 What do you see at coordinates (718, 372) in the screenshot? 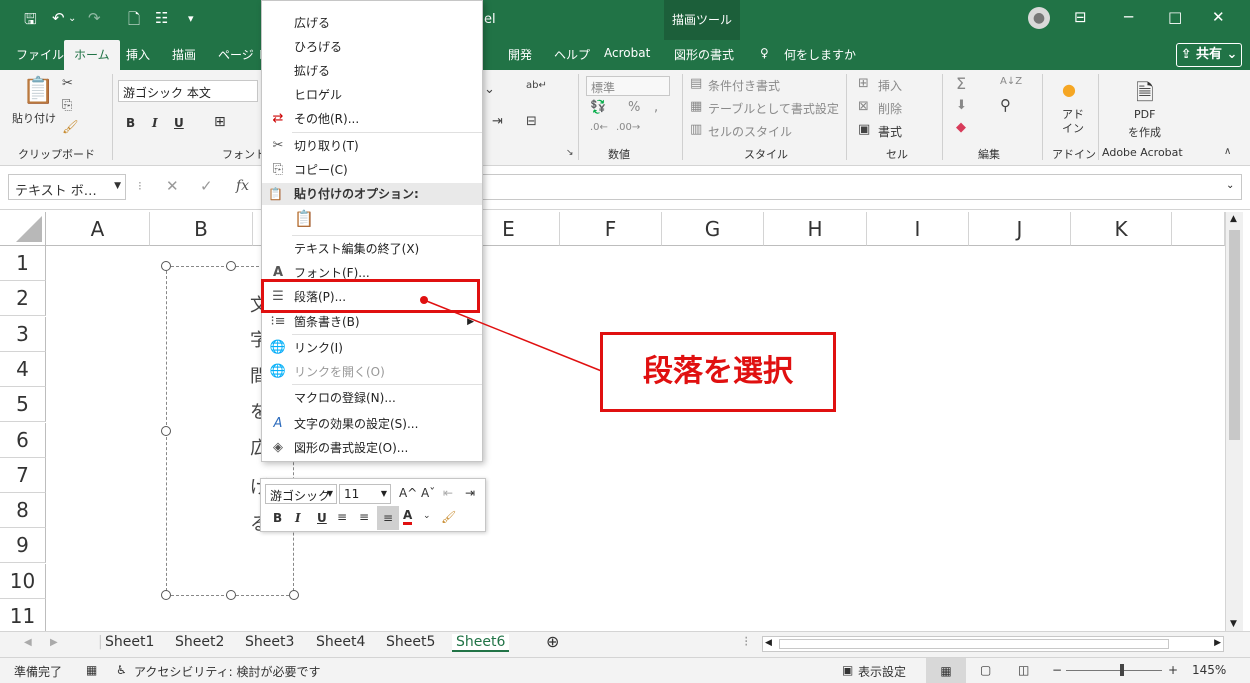
I see `callout-label: 段落を選択` at bounding box center [718, 372].